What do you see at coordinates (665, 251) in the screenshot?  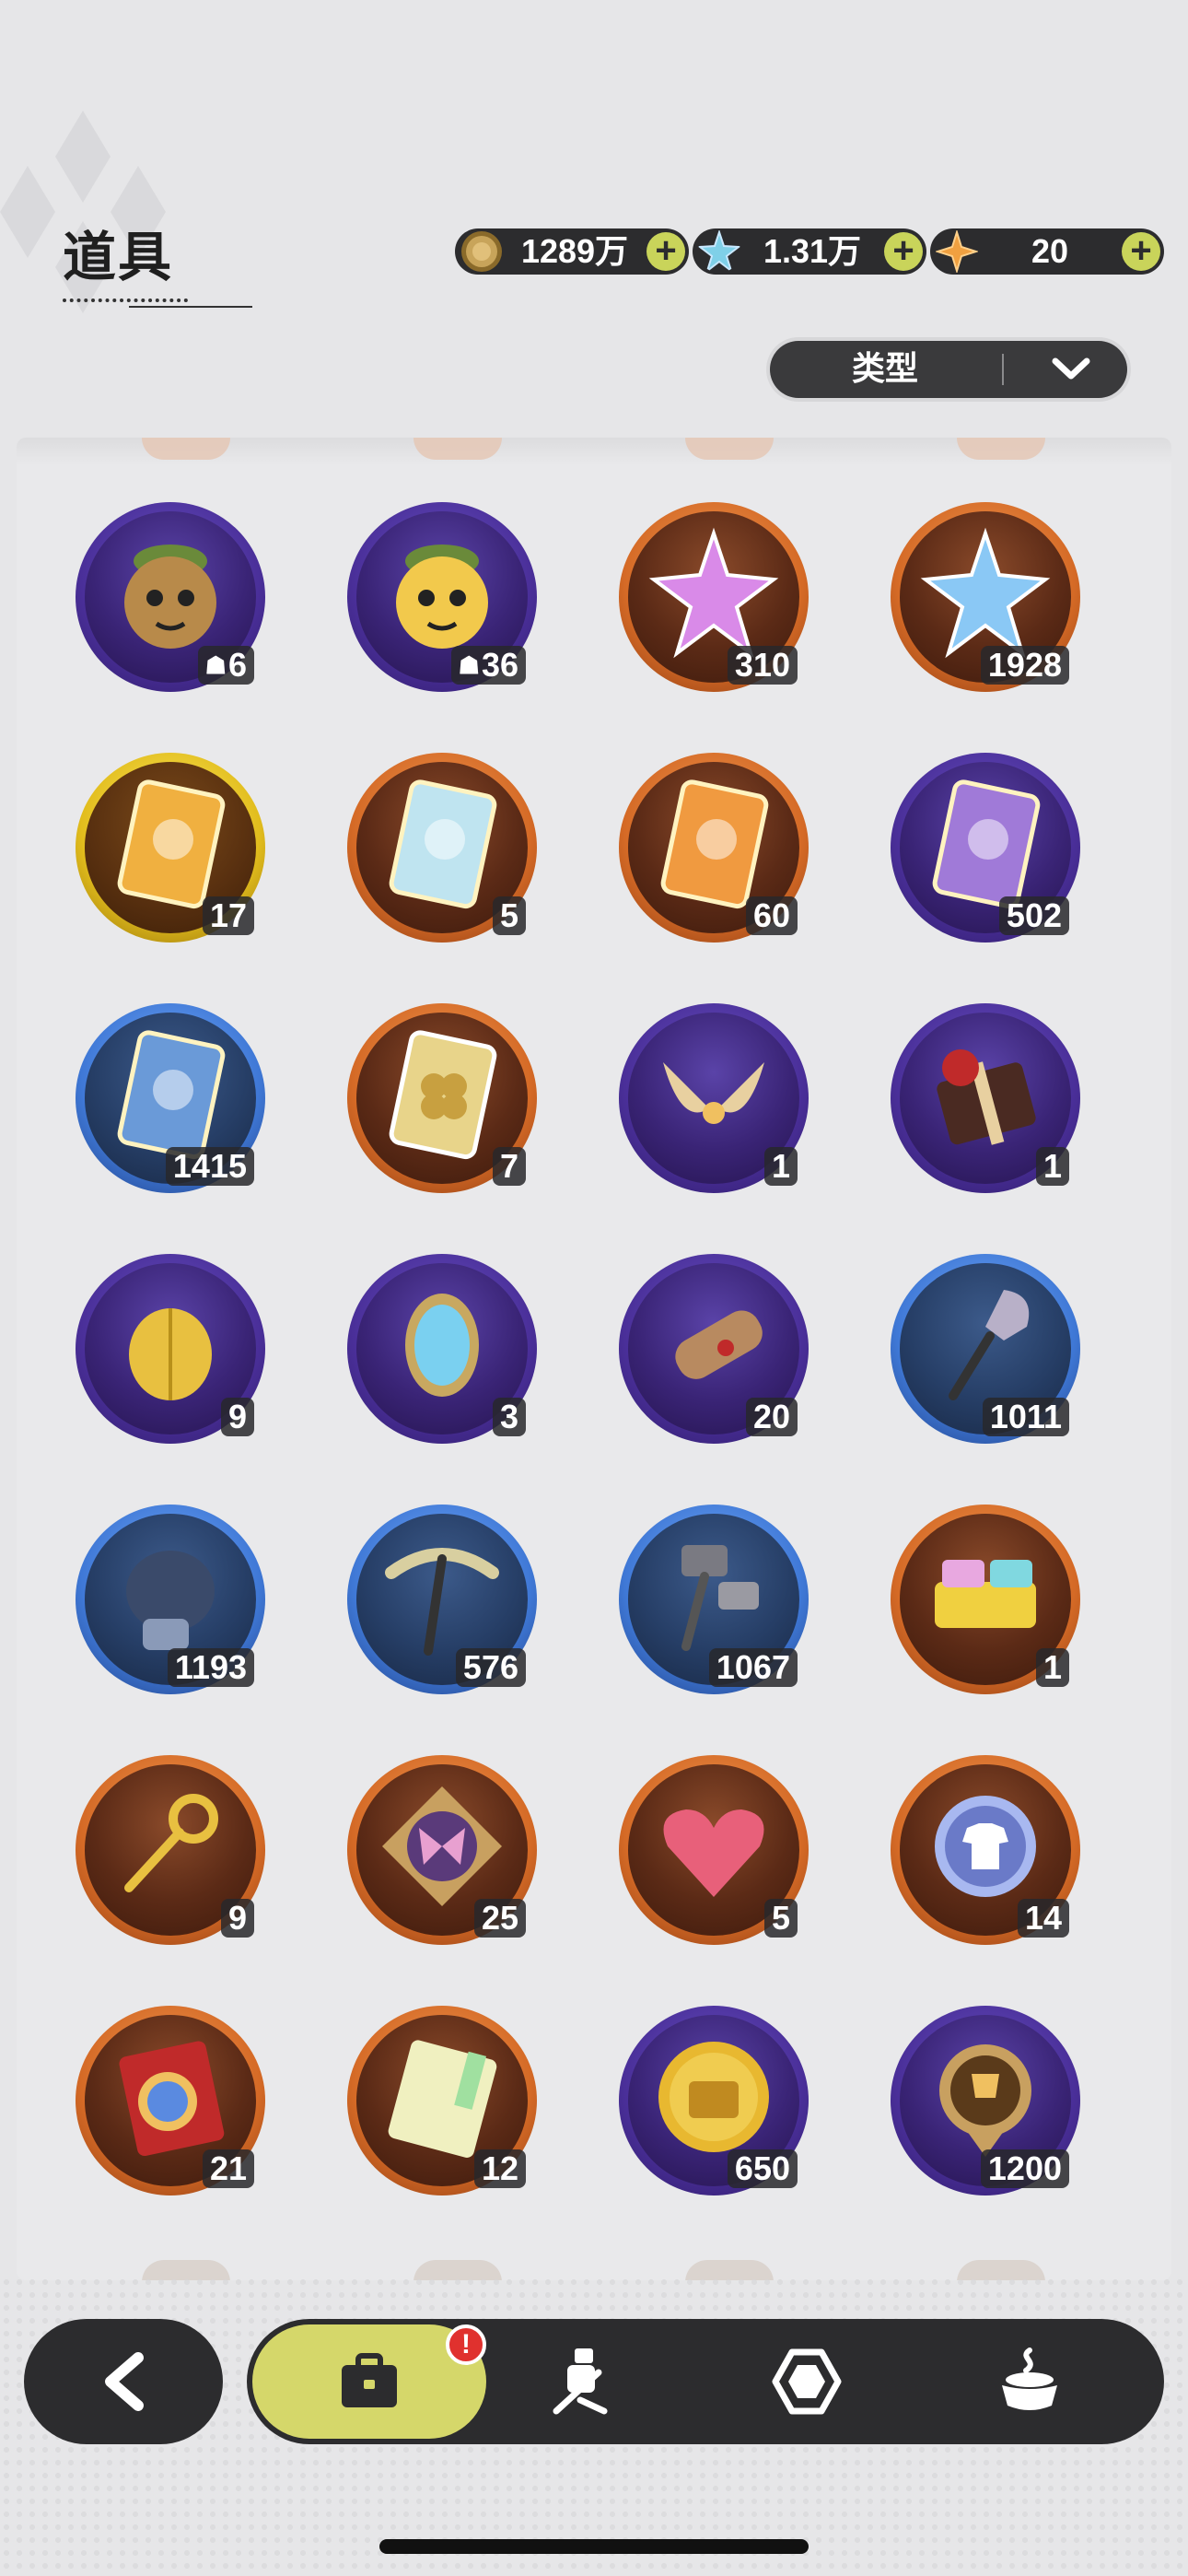 I see `add-gold-button: +` at bounding box center [665, 251].